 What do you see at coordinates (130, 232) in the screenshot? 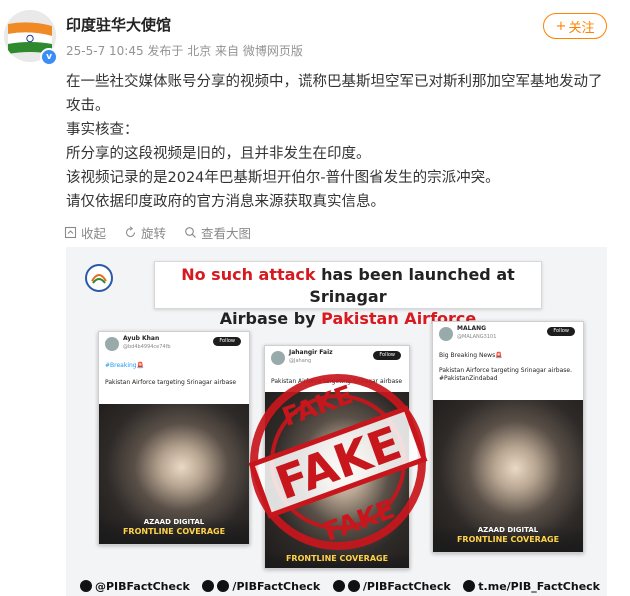
I see `rotate-icon` at bounding box center [130, 232].